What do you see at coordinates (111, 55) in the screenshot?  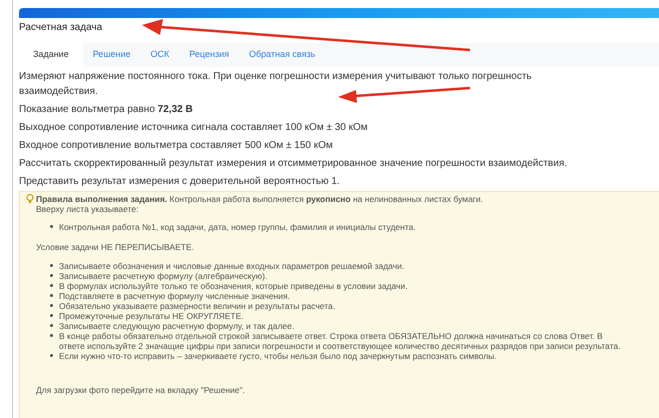 I see `tab: Решение` at bounding box center [111, 55].